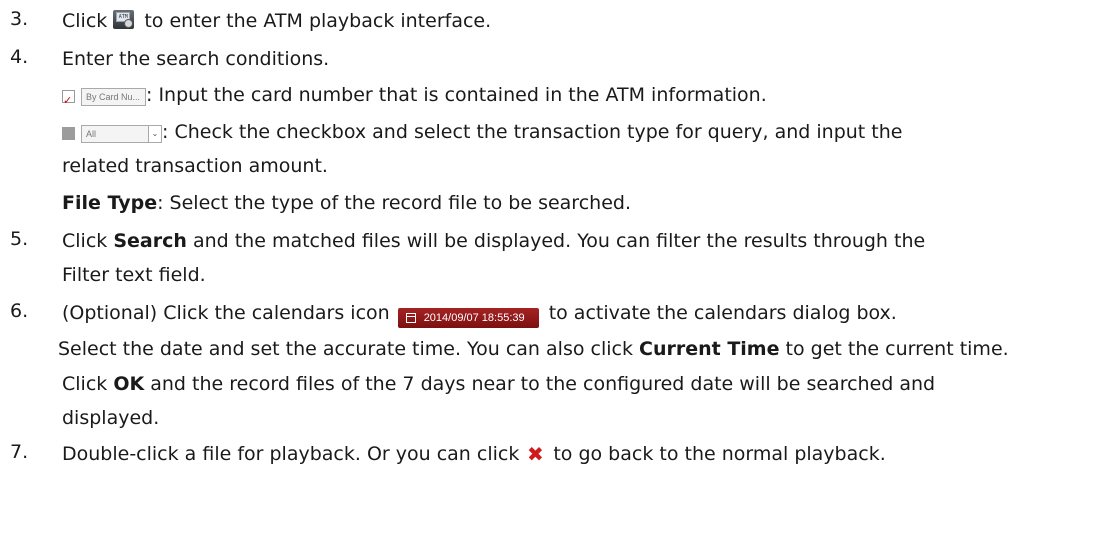 The width and height of the screenshot is (1118, 537). What do you see at coordinates (535, 454) in the screenshot?
I see `close-icon: ✖` at bounding box center [535, 454].